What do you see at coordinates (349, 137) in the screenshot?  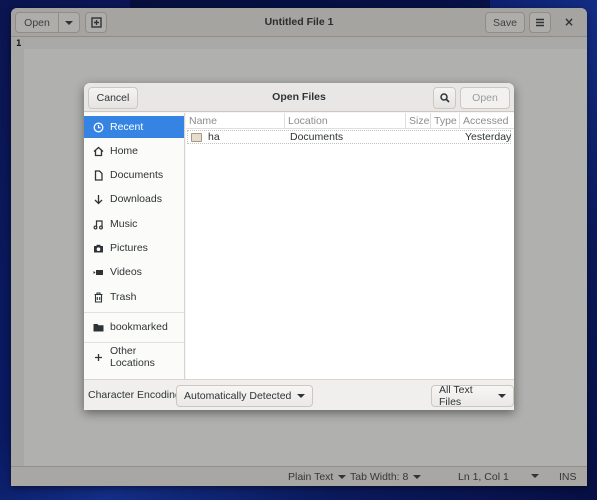 I see `file-row: ha Documents Yesterday` at bounding box center [349, 137].